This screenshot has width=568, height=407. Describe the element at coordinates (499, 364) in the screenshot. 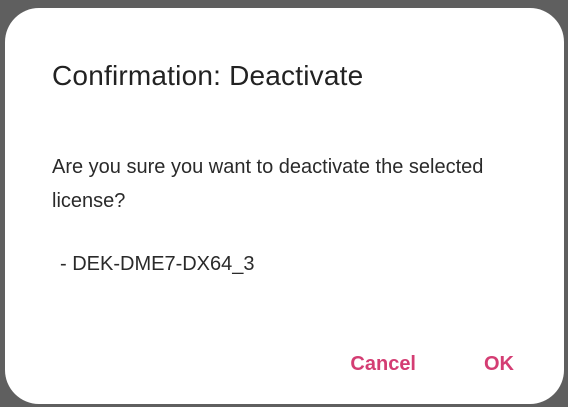

I see `ok-button: OK` at that location.